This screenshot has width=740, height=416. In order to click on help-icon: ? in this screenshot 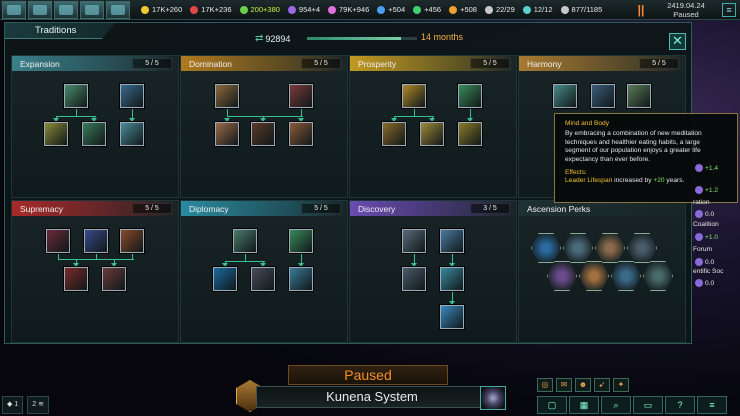, I will do `click(680, 405)`.